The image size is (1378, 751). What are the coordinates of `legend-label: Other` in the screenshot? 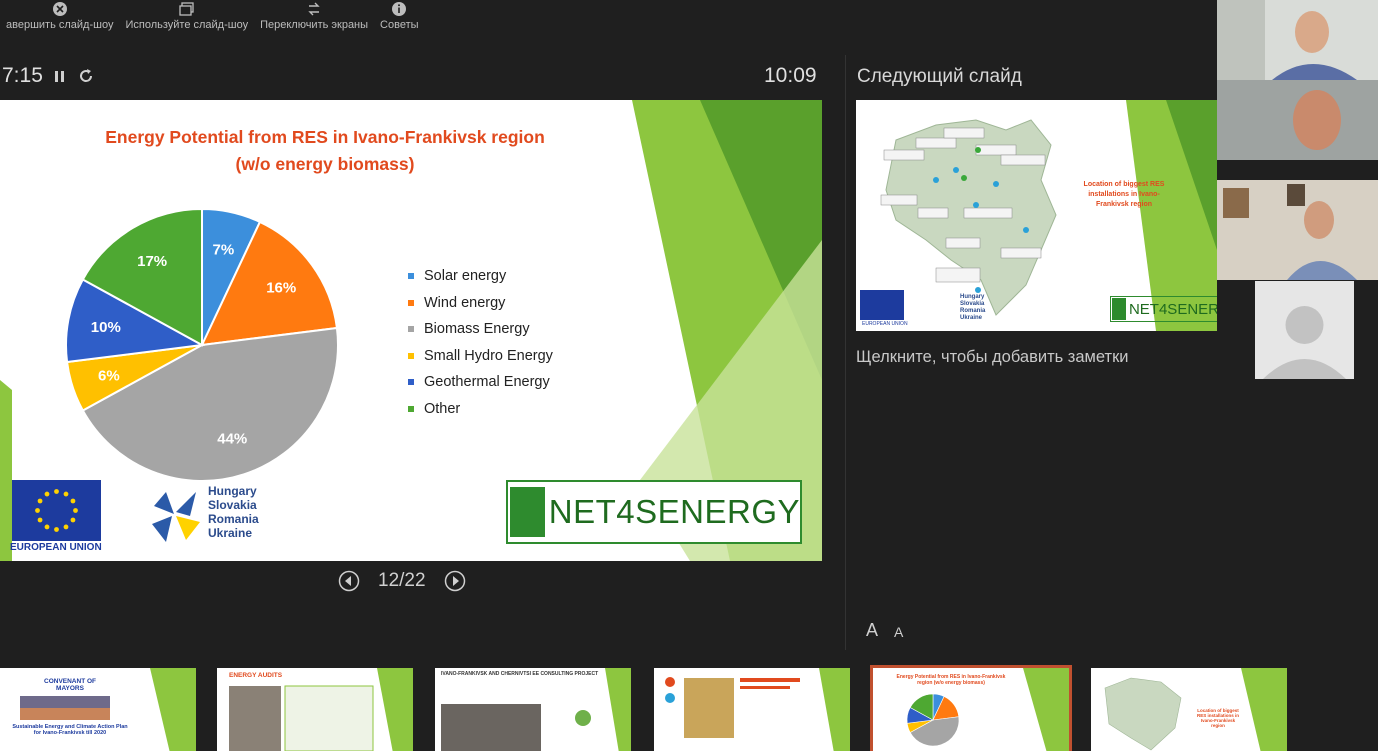 It's located at (442, 408).